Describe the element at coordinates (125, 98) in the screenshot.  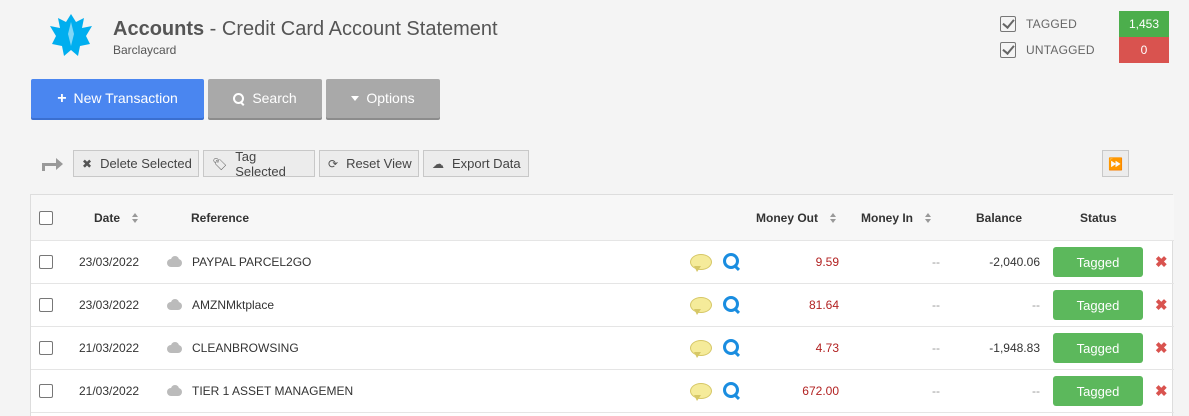
I see `new-transaction-label: New Transaction` at that location.